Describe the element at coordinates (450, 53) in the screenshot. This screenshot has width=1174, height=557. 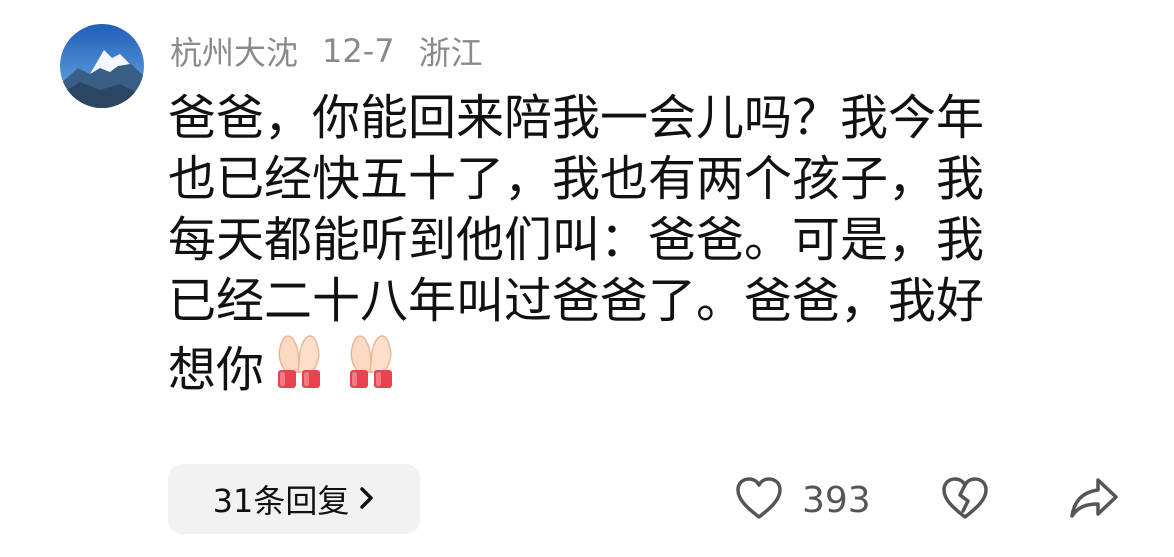
I see `comment-location: 浙江` at that location.